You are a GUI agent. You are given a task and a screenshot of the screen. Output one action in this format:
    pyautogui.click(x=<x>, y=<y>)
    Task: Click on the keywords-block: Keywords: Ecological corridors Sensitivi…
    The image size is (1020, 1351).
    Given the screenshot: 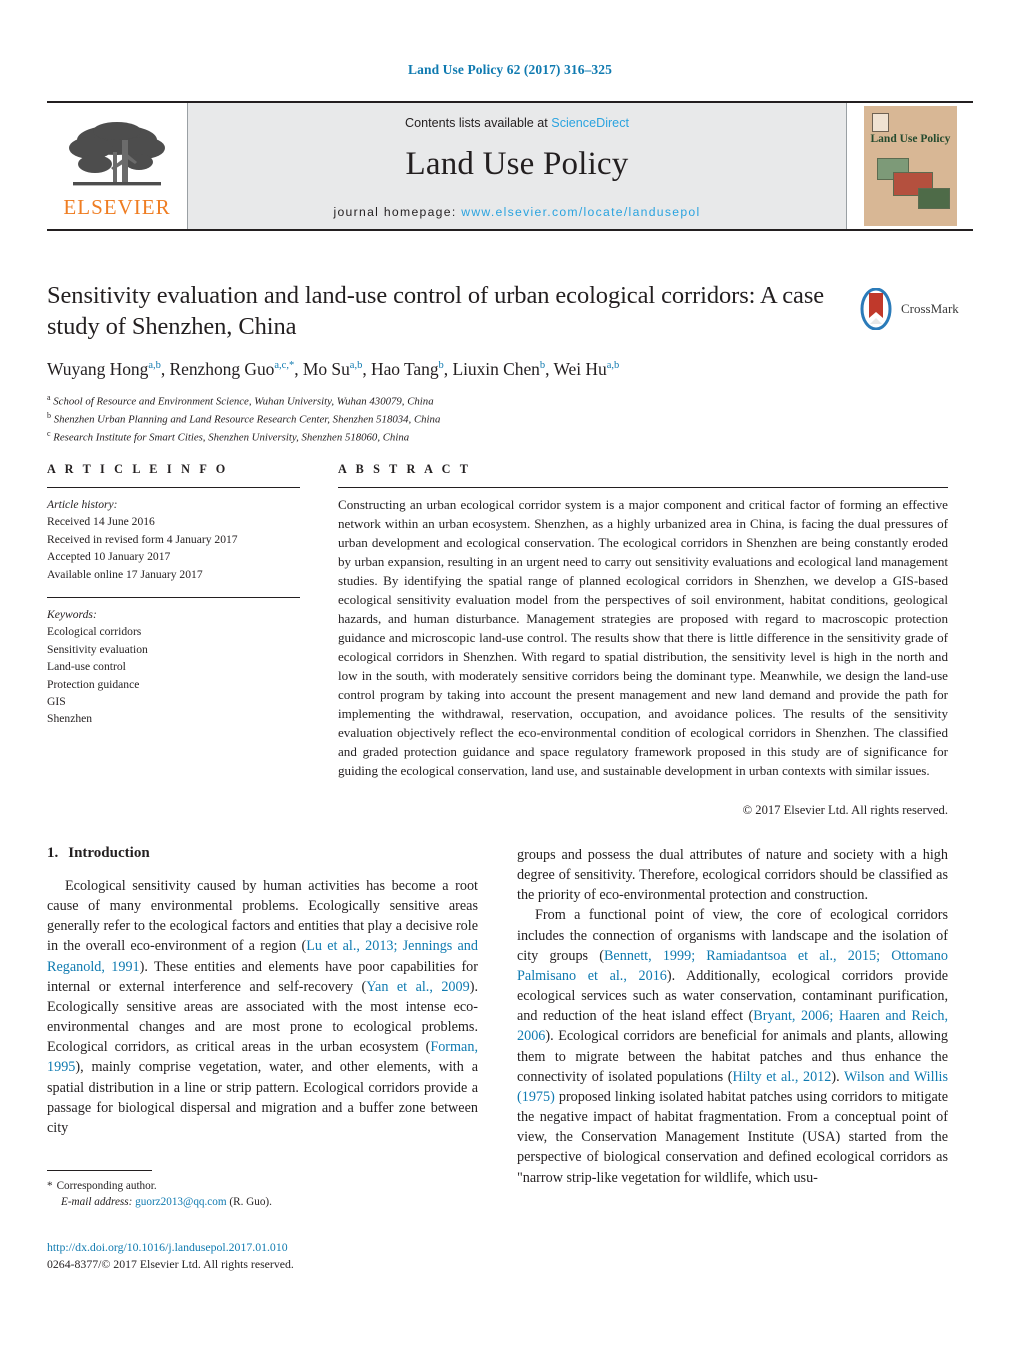 What is the action you would take?
    pyautogui.click(x=173, y=662)
    